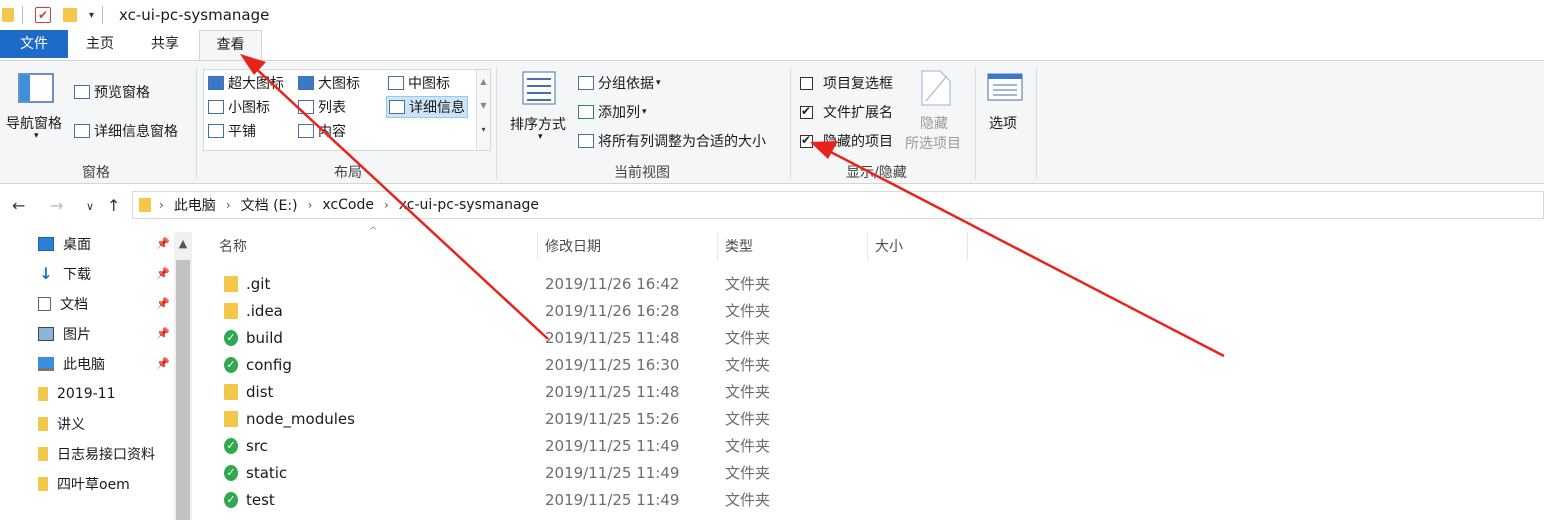  Describe the element at coordinates (258, 283) in the screenshot. I see `file-name: .git` at that location.